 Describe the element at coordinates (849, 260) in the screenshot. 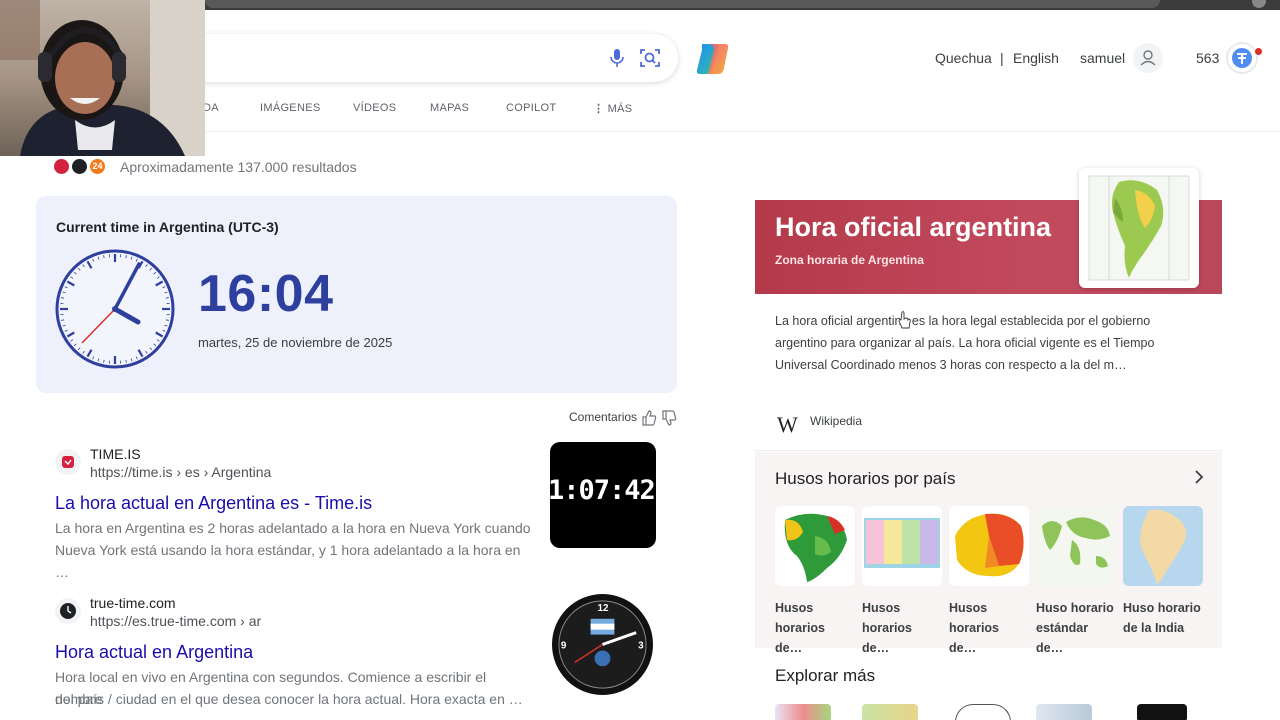

I see `knowledge-panel-subtitle: Zona horaria de Argentina` at that location.